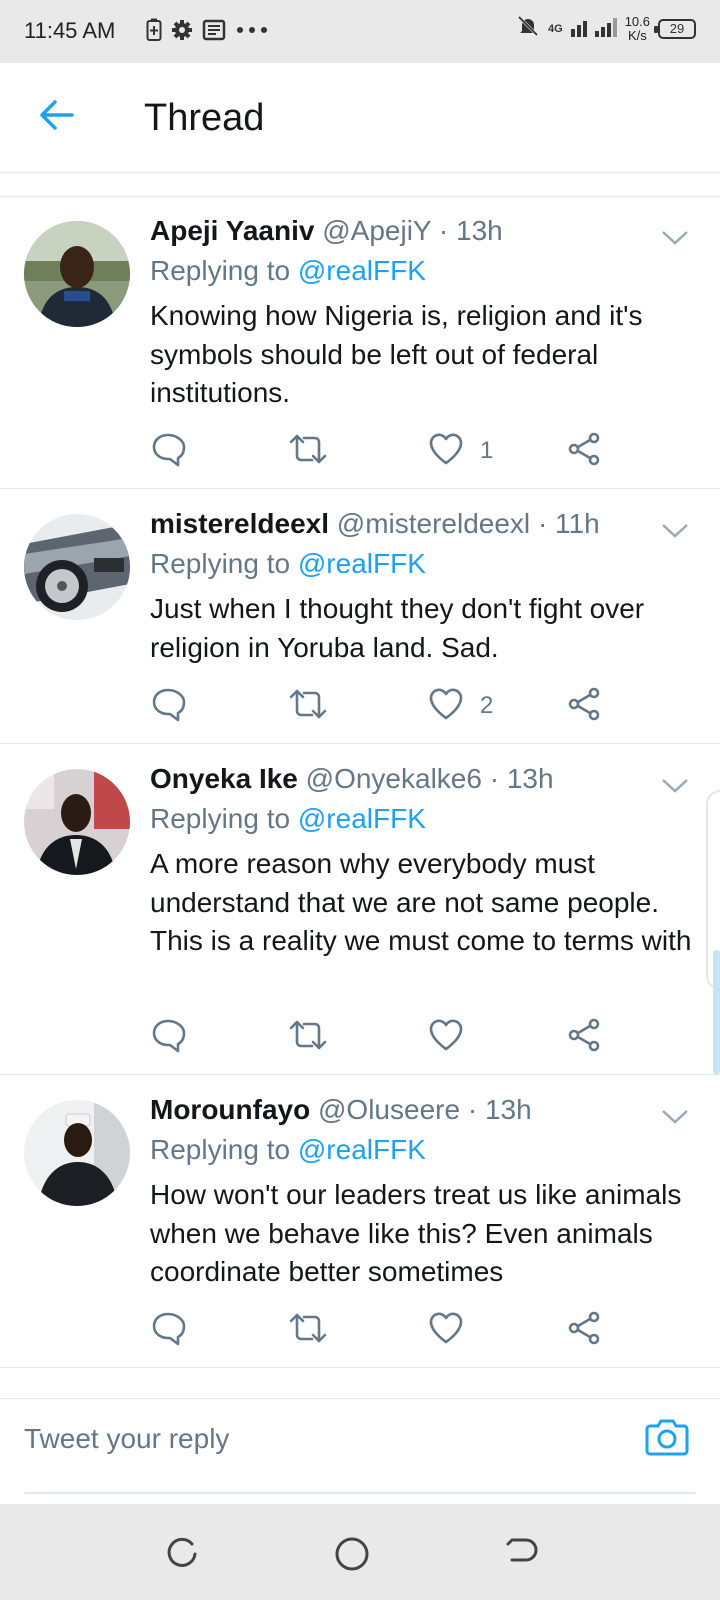 The width and height of the screenshot is (720, 1600). I want to click on tweet-header: Apeji Yaaniv @ApejiY · 13h, so click(326, 231).